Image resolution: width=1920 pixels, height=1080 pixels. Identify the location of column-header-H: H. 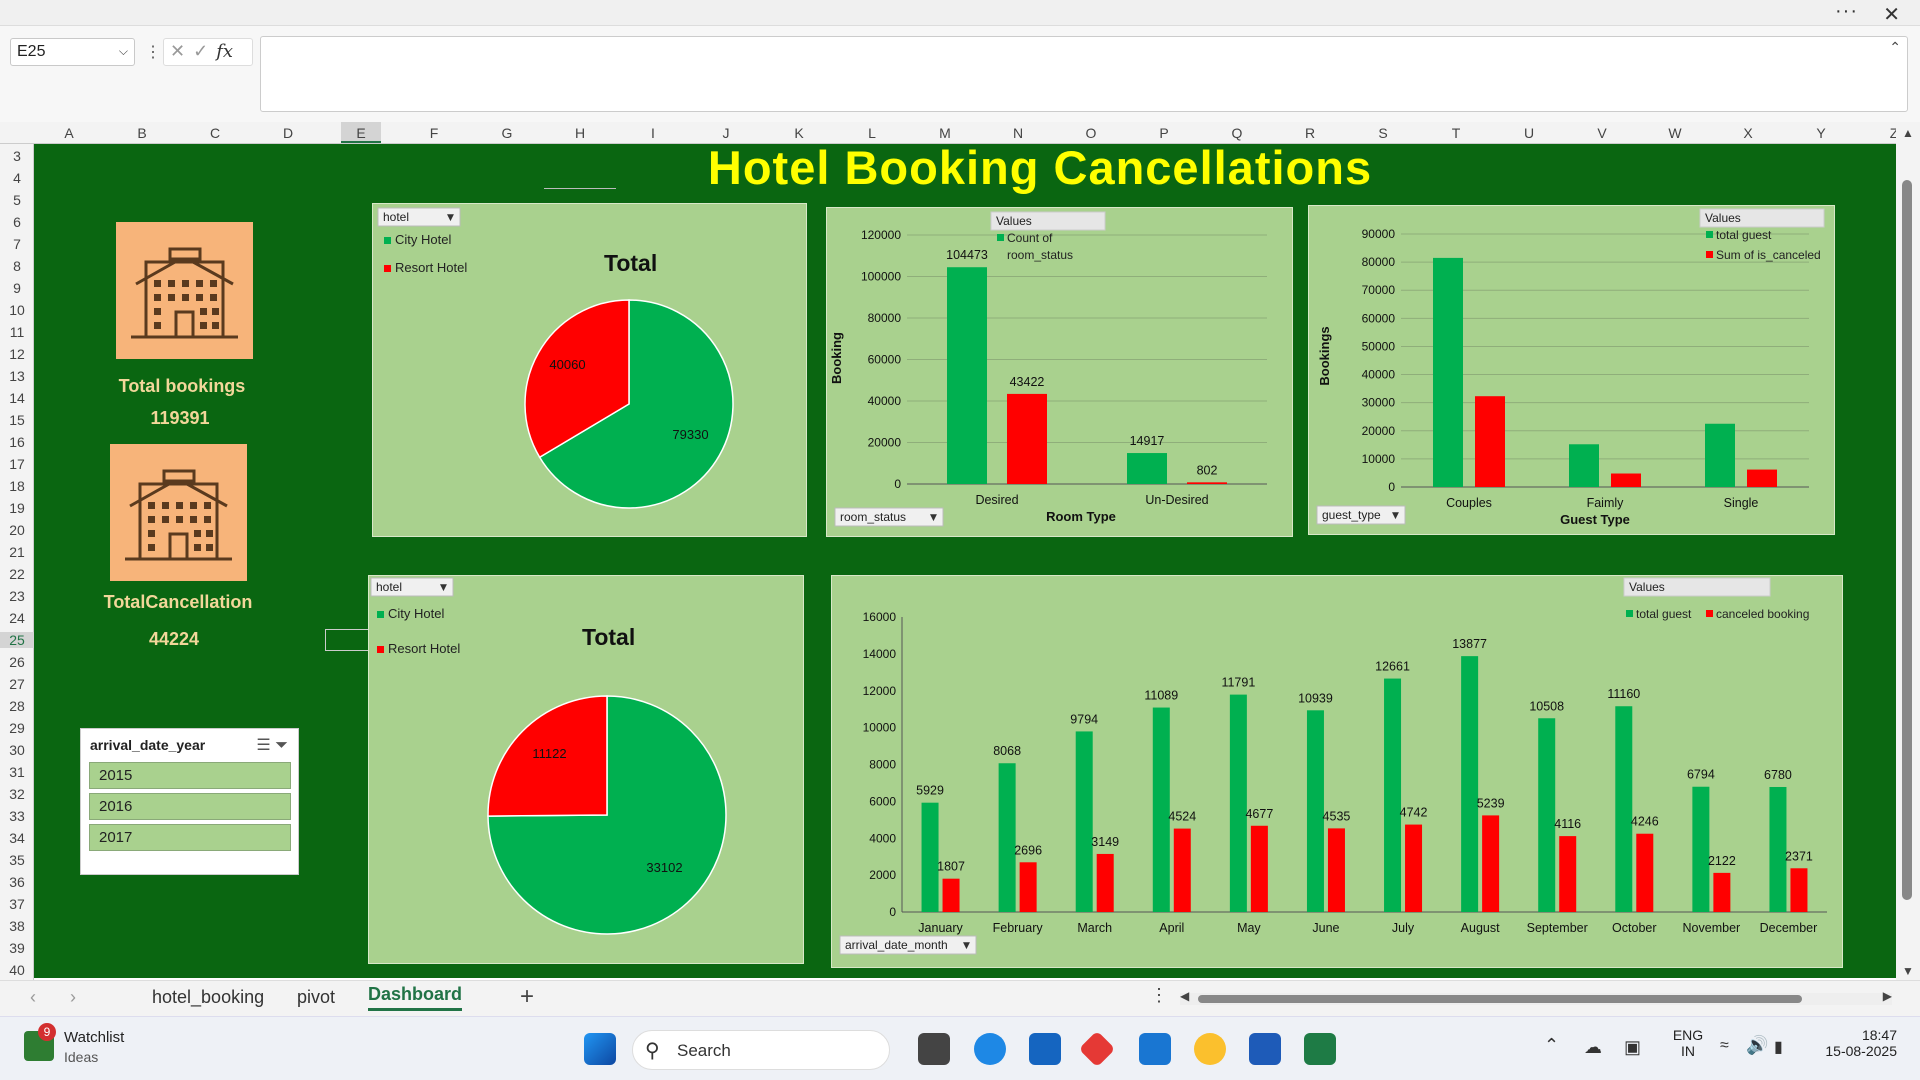
(580, 133).